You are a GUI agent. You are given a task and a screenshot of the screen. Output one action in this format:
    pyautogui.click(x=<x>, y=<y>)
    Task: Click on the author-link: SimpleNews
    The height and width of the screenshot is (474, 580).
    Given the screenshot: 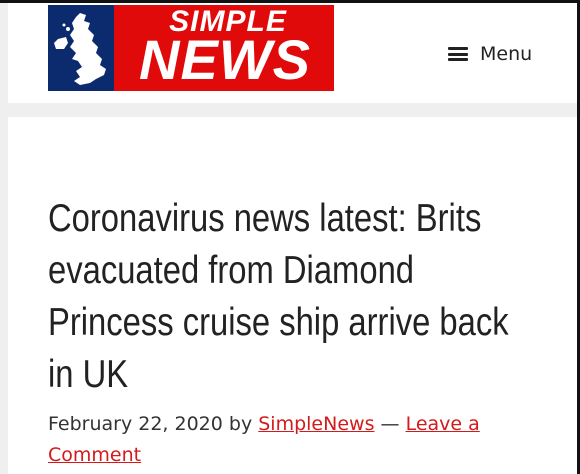 What is the action you would take?
    pyautogui.click(x=316, y=424)
    